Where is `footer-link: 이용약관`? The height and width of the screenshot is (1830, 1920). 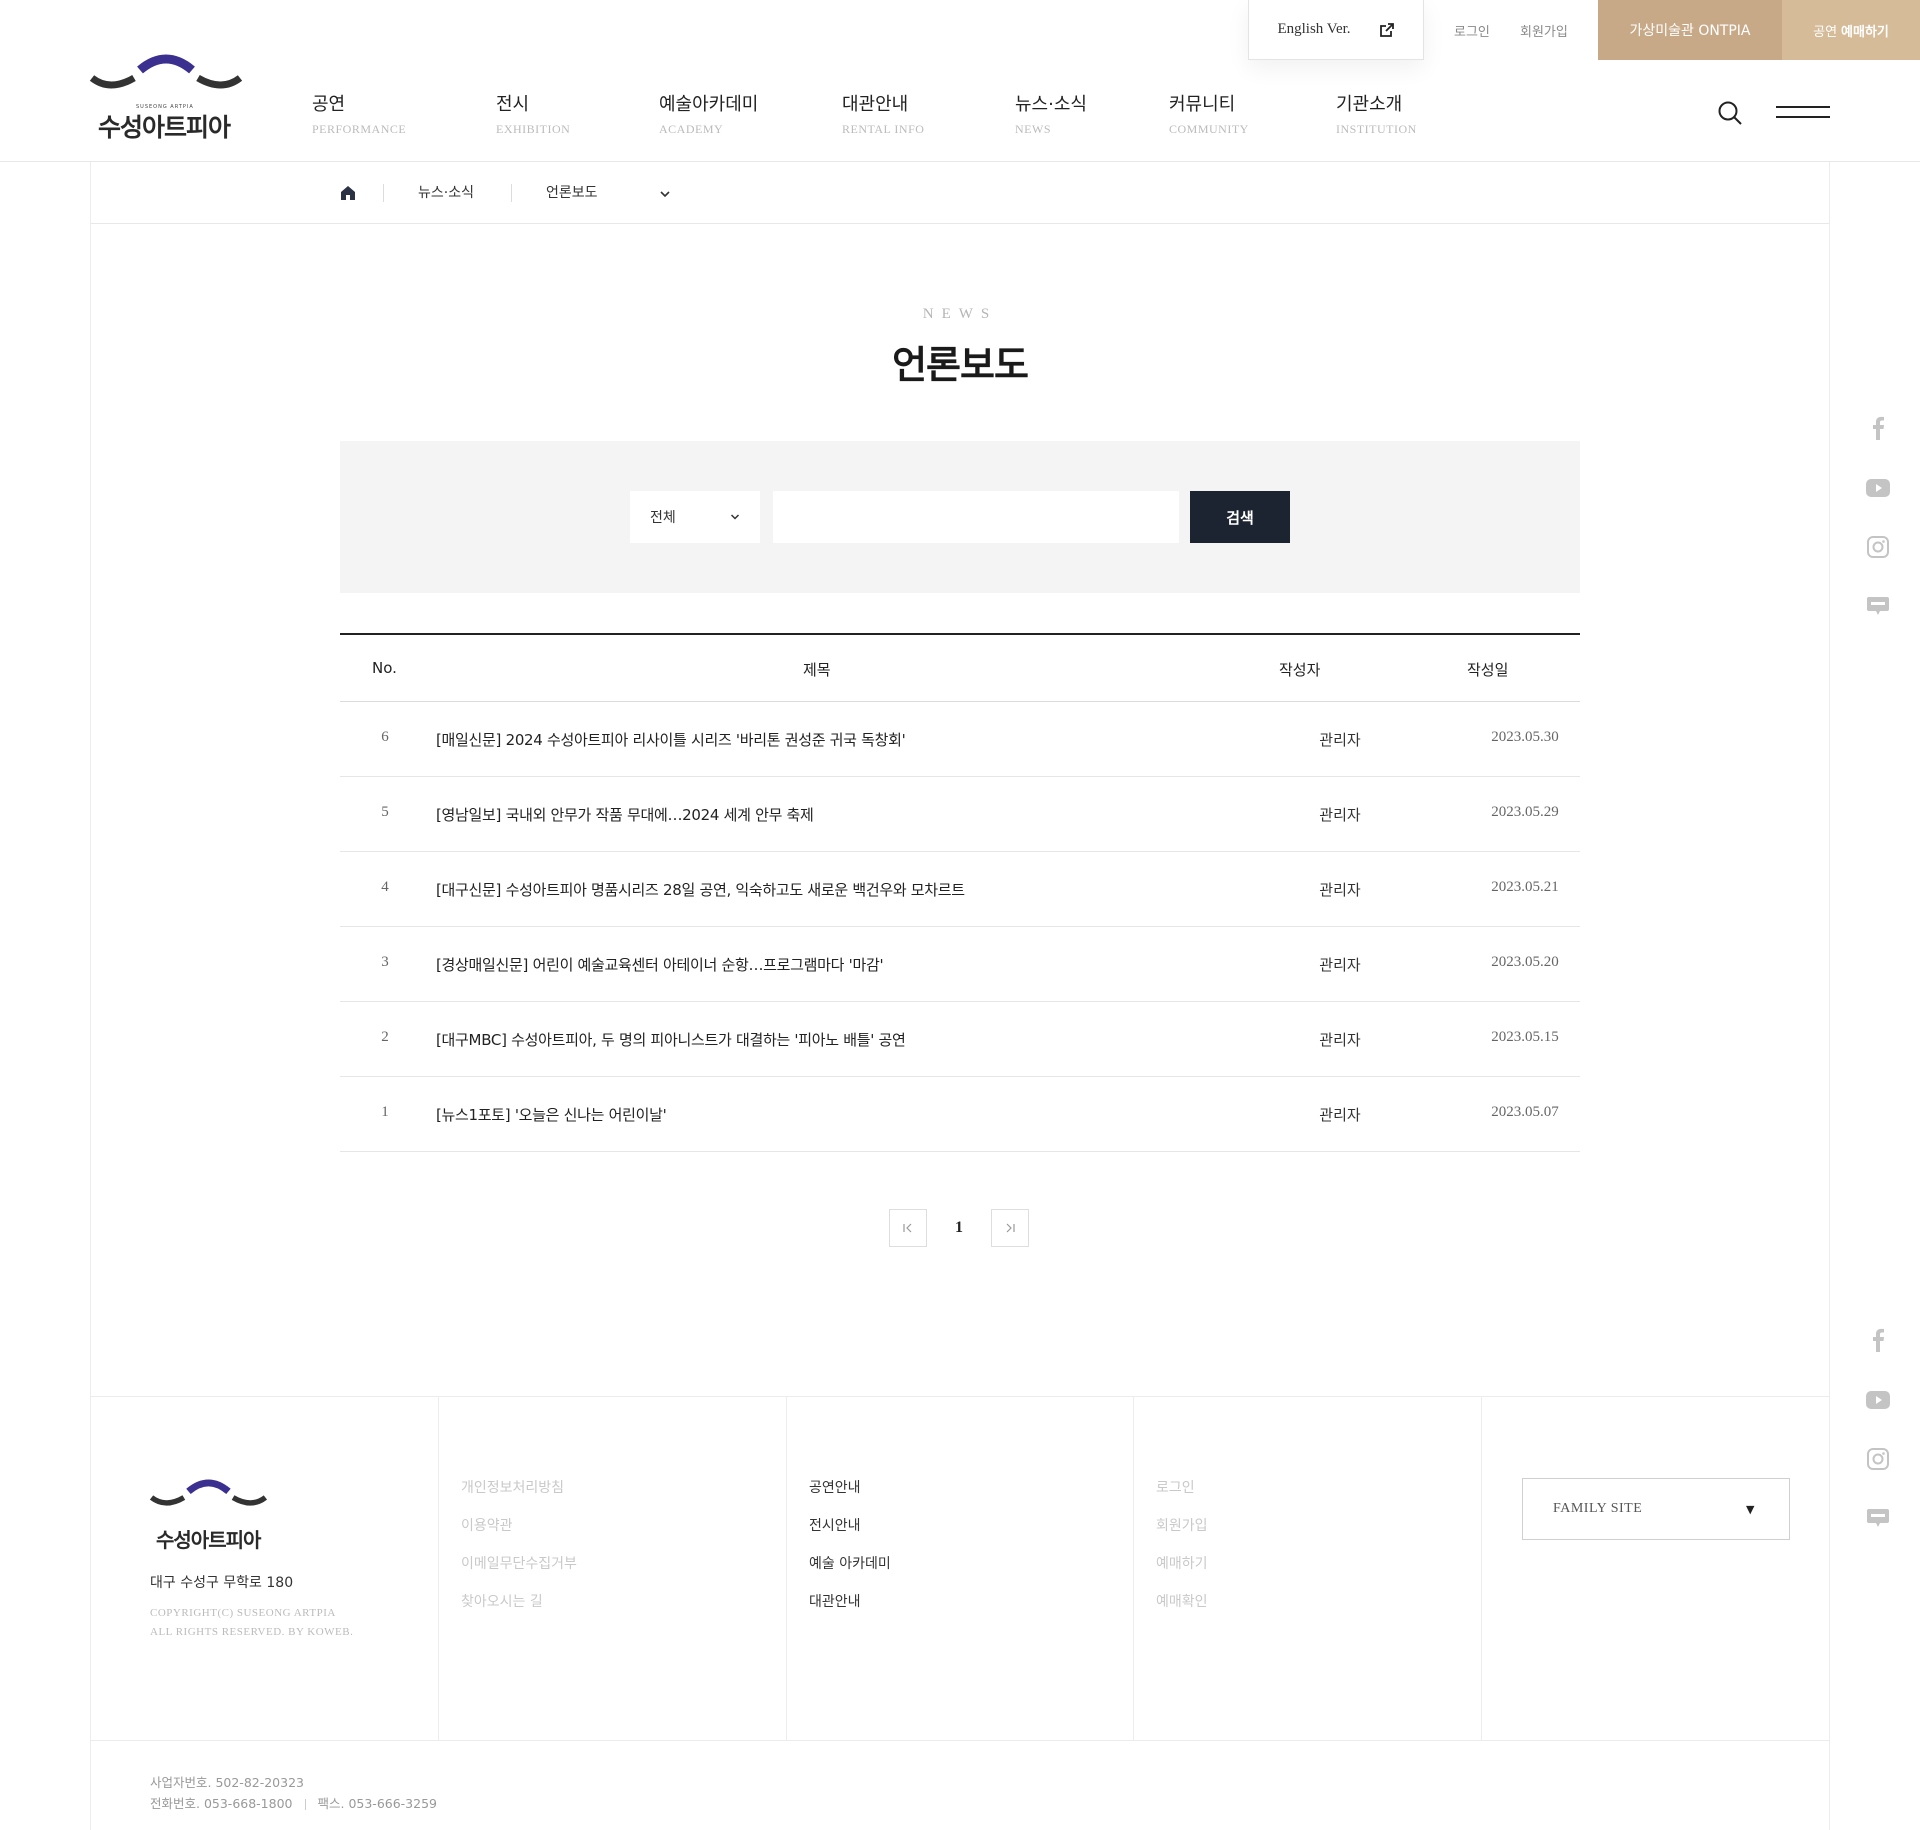 footer-link: 이용약관 is located at coordinates (519, 1535).